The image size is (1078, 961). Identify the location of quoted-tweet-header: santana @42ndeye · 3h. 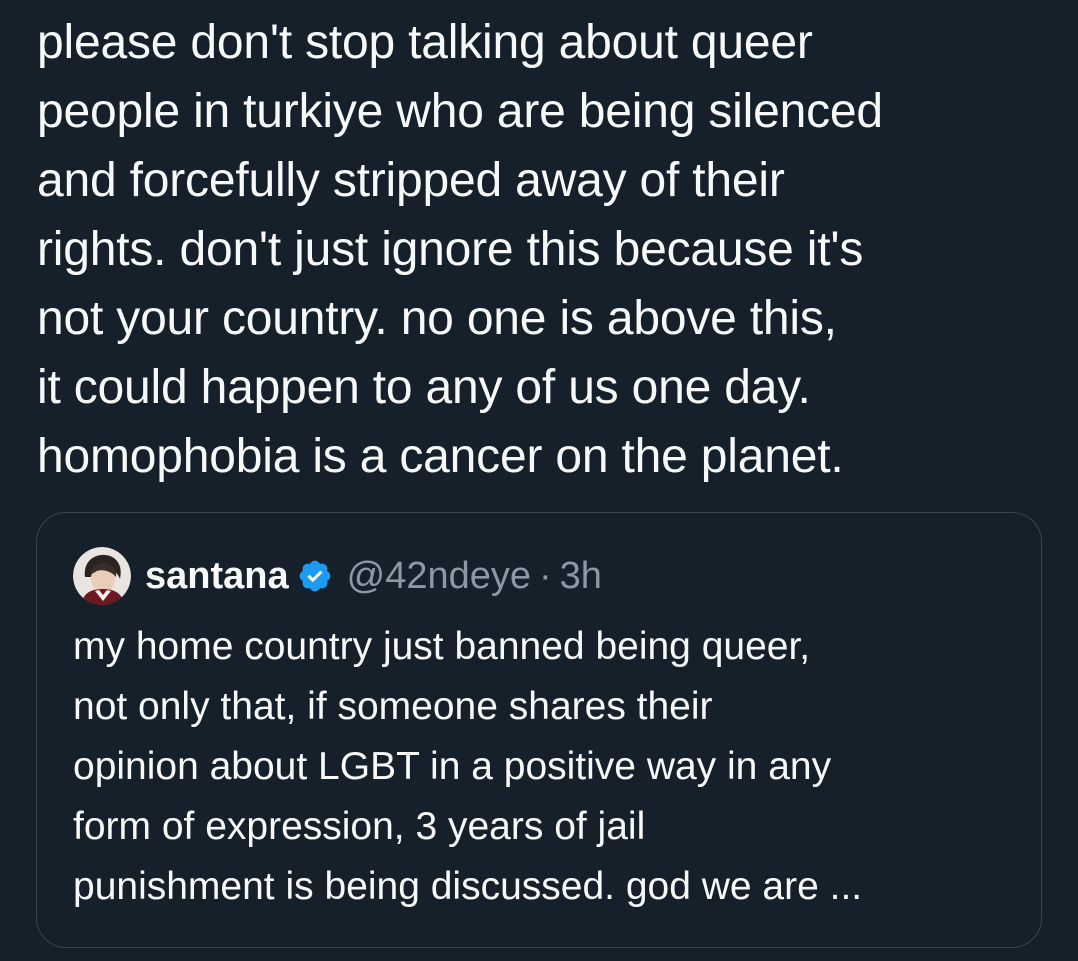
(337, 576).